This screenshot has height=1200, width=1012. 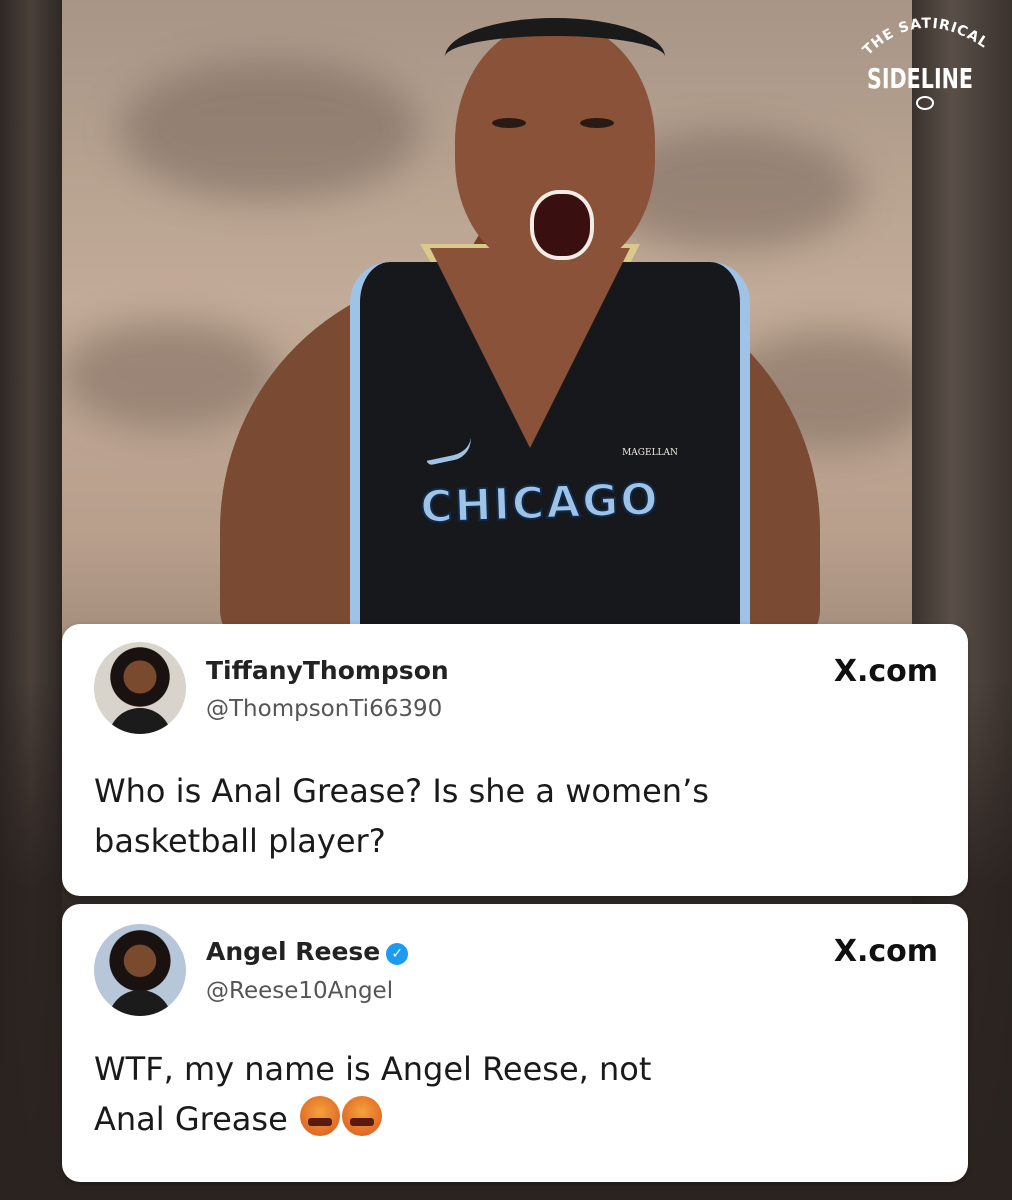 What do you see at coordinates (539, 503) in the screenshot?
I see `jersey-wordmark: CHICAGO` at bounding box center [539, 503].